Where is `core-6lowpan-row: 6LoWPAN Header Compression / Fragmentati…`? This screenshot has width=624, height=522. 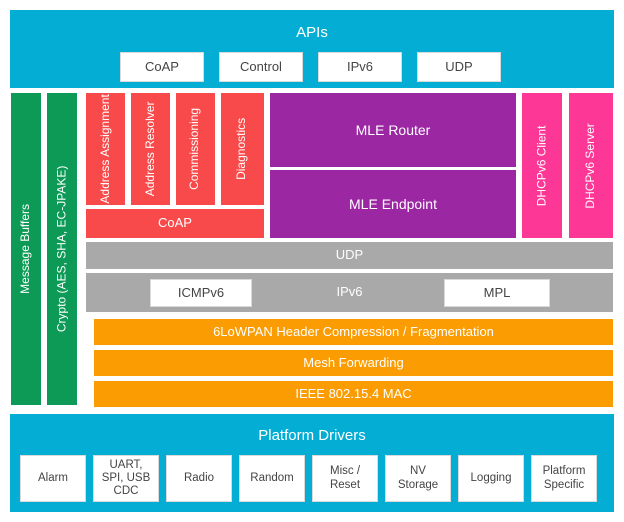
core-6lowpan-row: 6LoWPAN Header Compression / Fragmentati… is located at coordinates (353, 332).